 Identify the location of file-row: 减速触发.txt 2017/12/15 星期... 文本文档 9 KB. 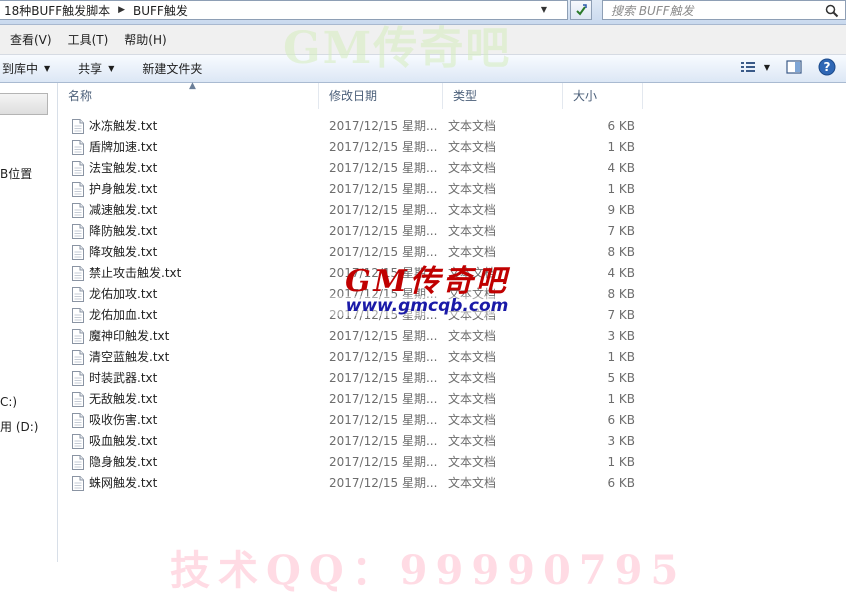
(452, 210).